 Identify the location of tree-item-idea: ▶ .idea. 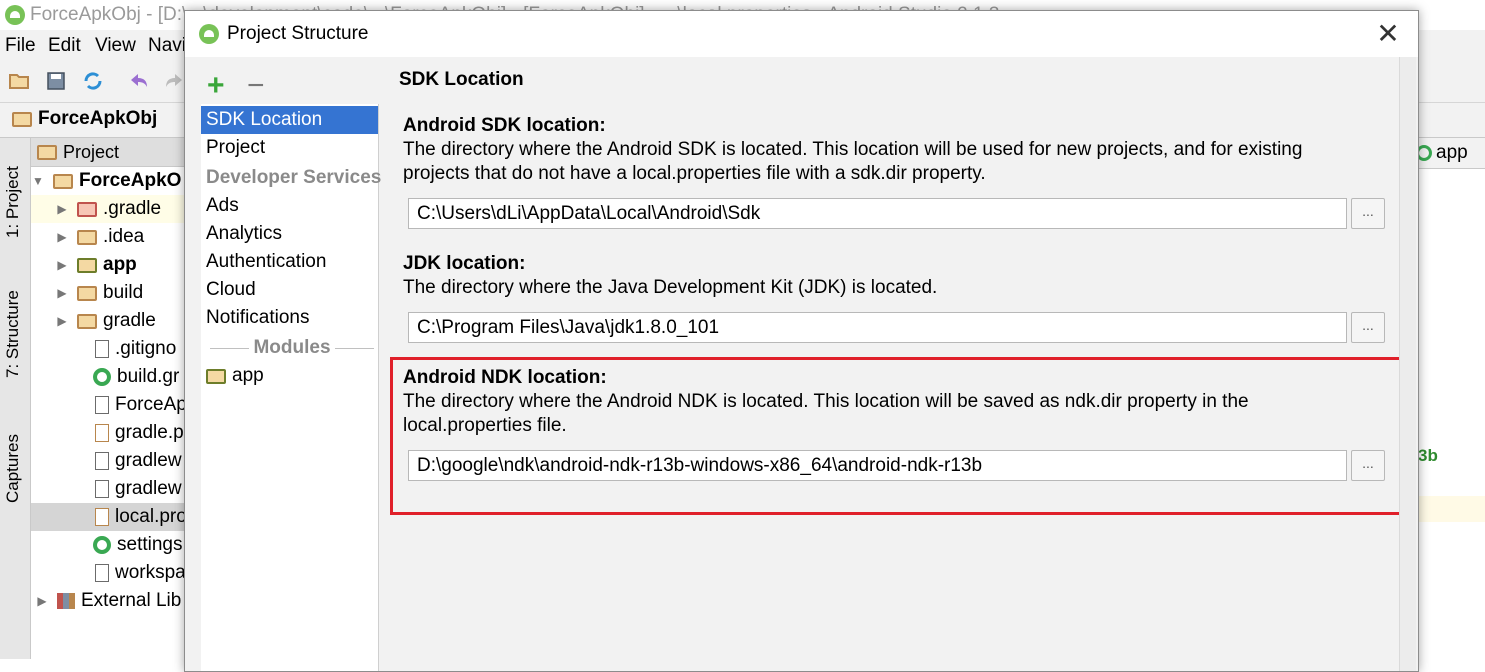
(111, 237).